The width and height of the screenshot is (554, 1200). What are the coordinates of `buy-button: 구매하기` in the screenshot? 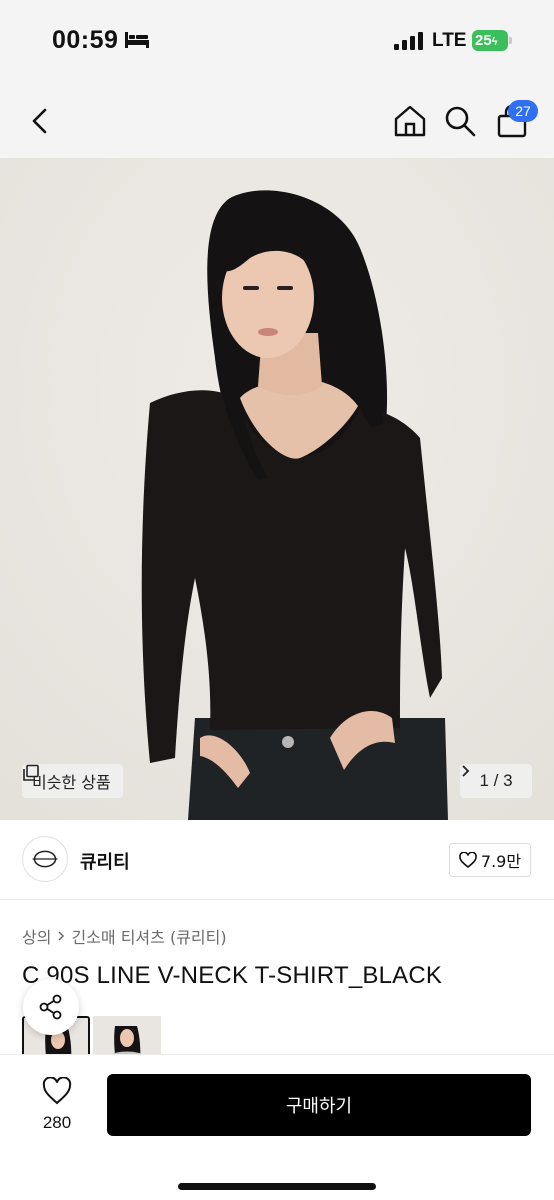 It's located at (319, 1105).